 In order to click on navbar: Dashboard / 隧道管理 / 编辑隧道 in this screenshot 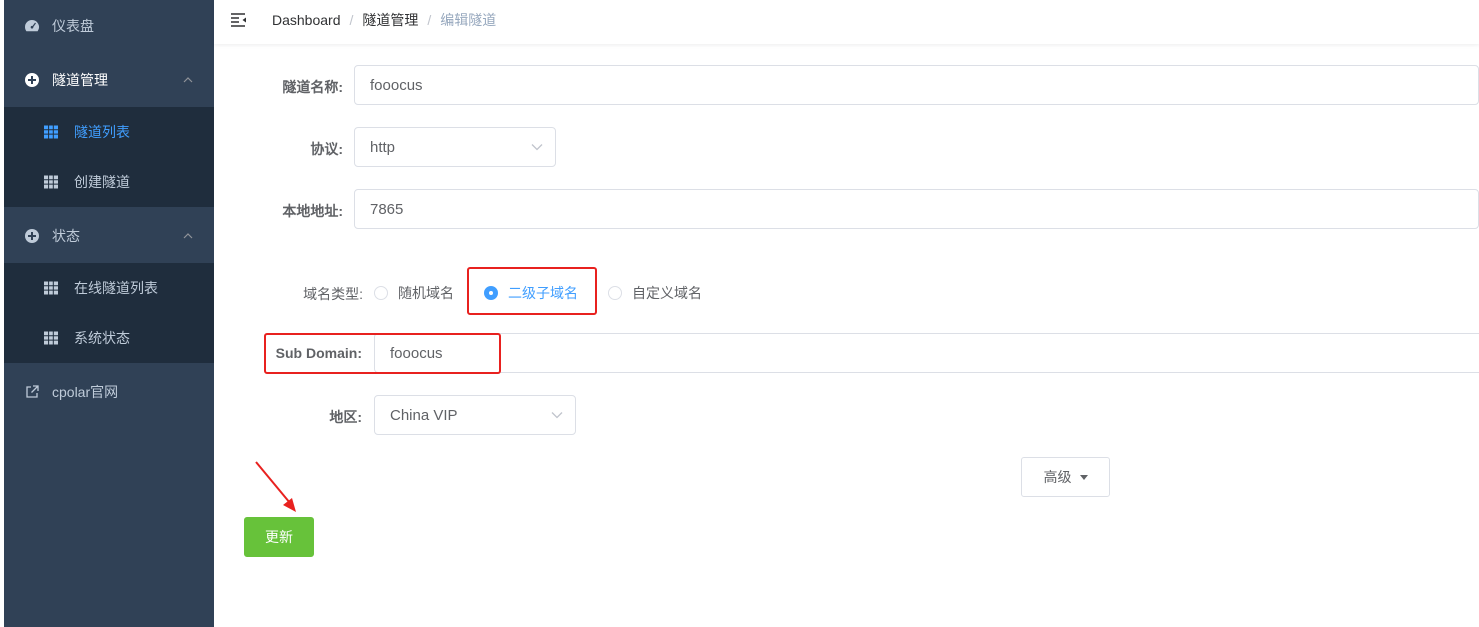, I will do `click(846, 22)`.